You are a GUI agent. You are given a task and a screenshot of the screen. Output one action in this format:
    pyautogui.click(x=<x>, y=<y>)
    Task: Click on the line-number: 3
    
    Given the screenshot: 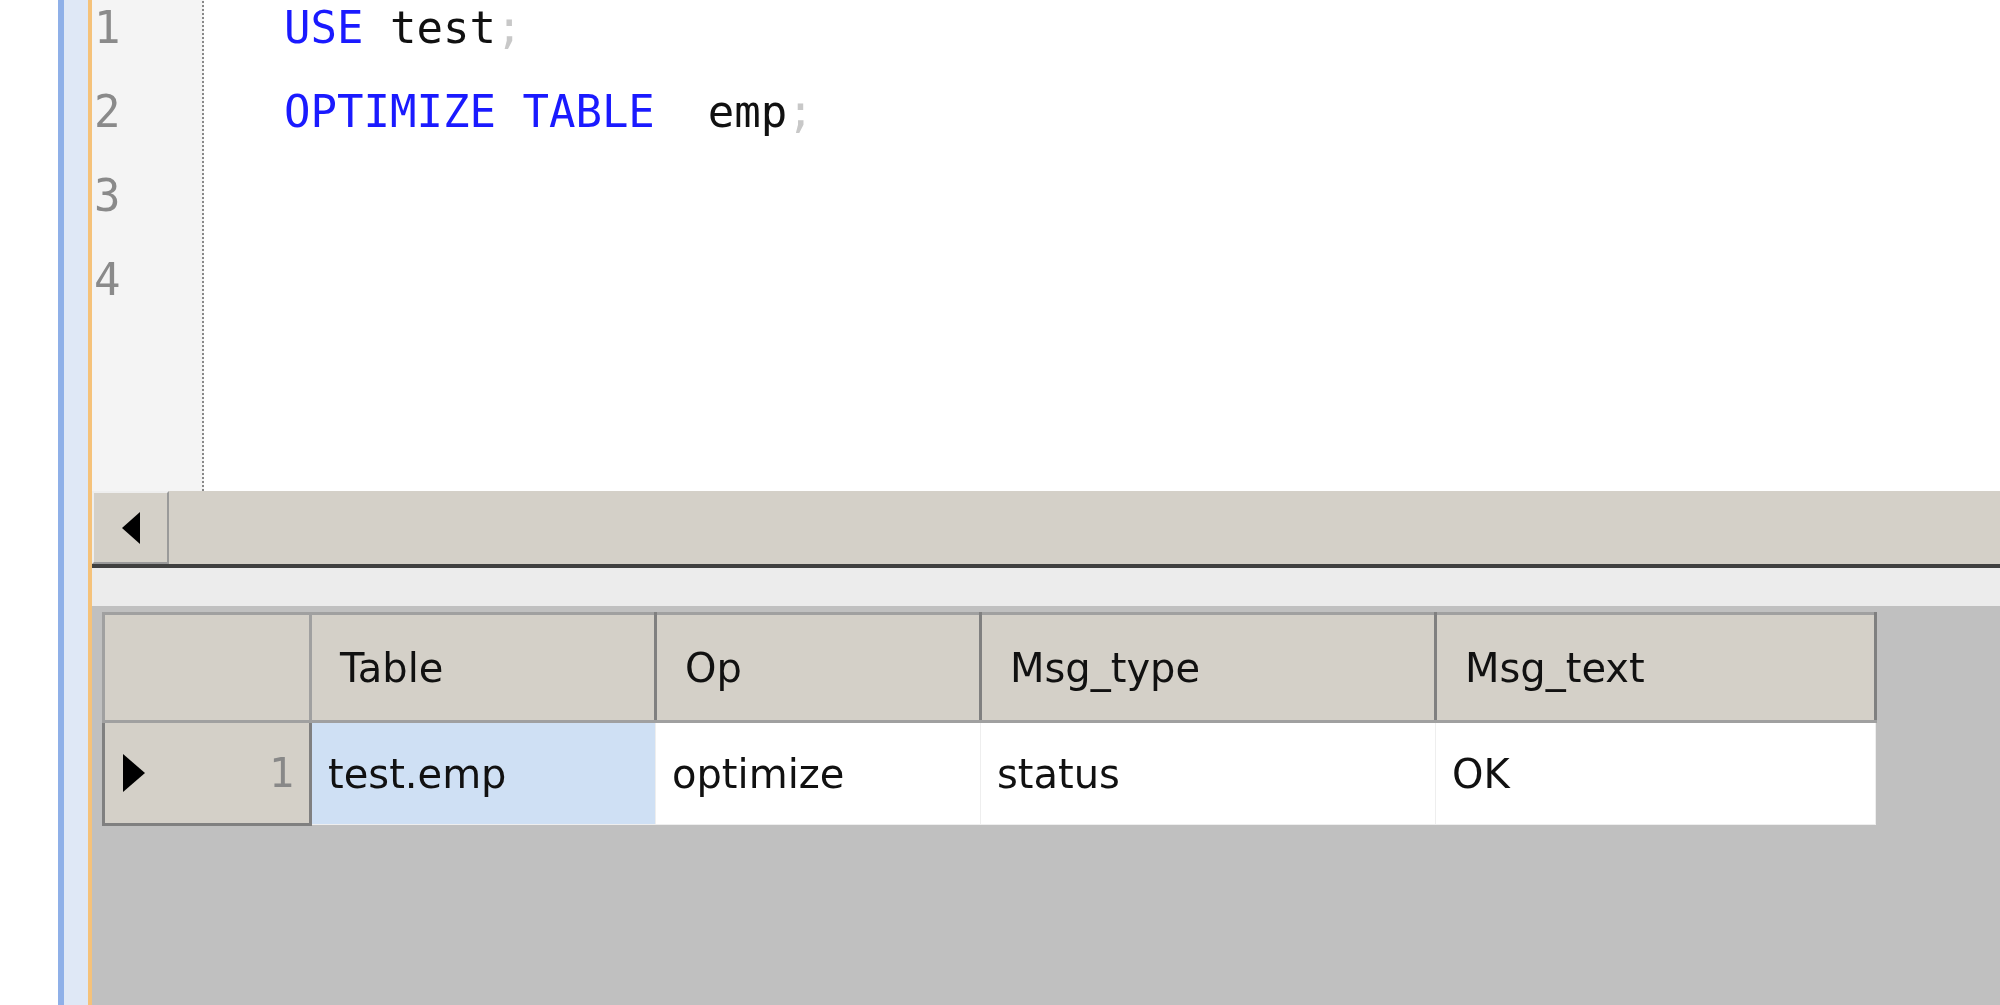 What is the action you would take?
    pyautogui.click(x=107, y=196)
    